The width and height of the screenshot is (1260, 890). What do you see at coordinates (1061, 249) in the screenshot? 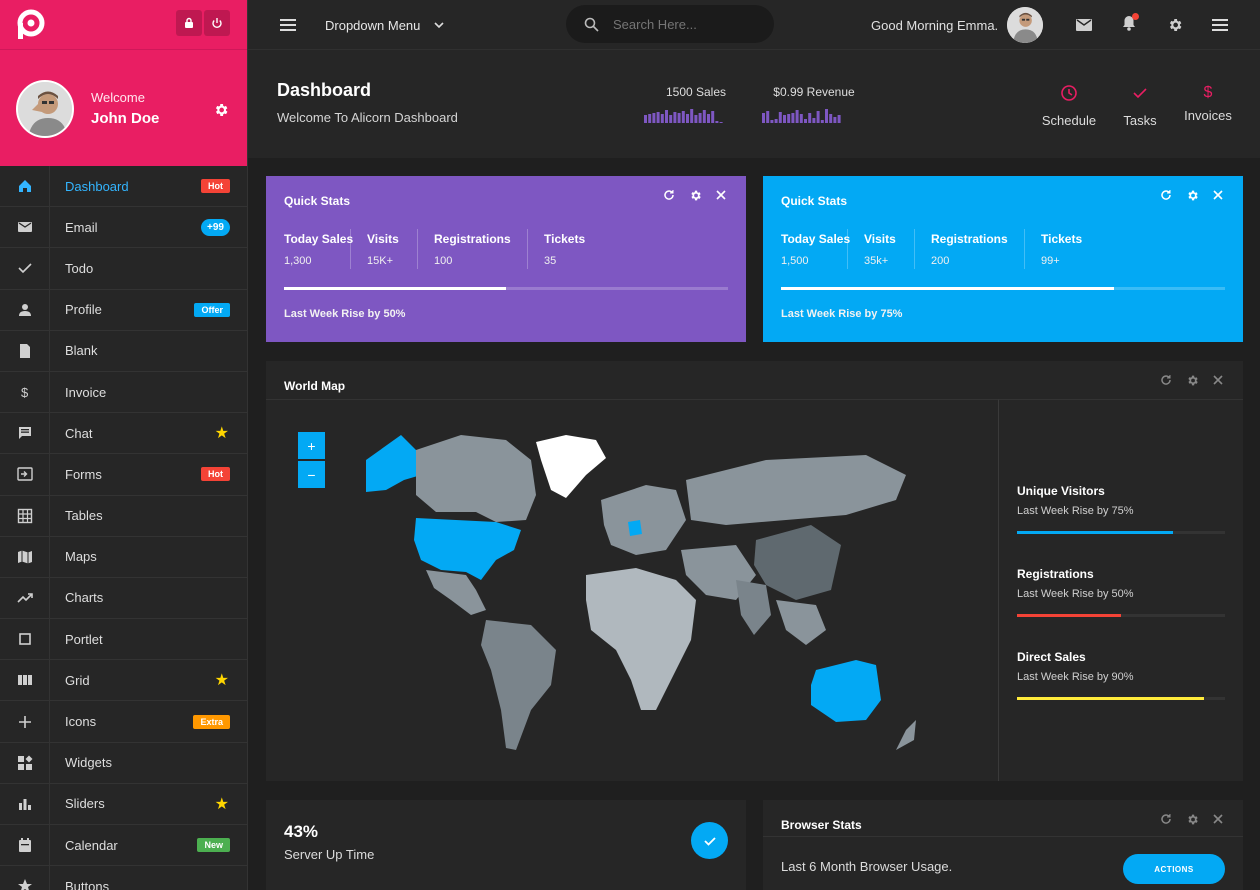
I see `quick-stat: Tickets 99+` at bounding box center [1061, 249].